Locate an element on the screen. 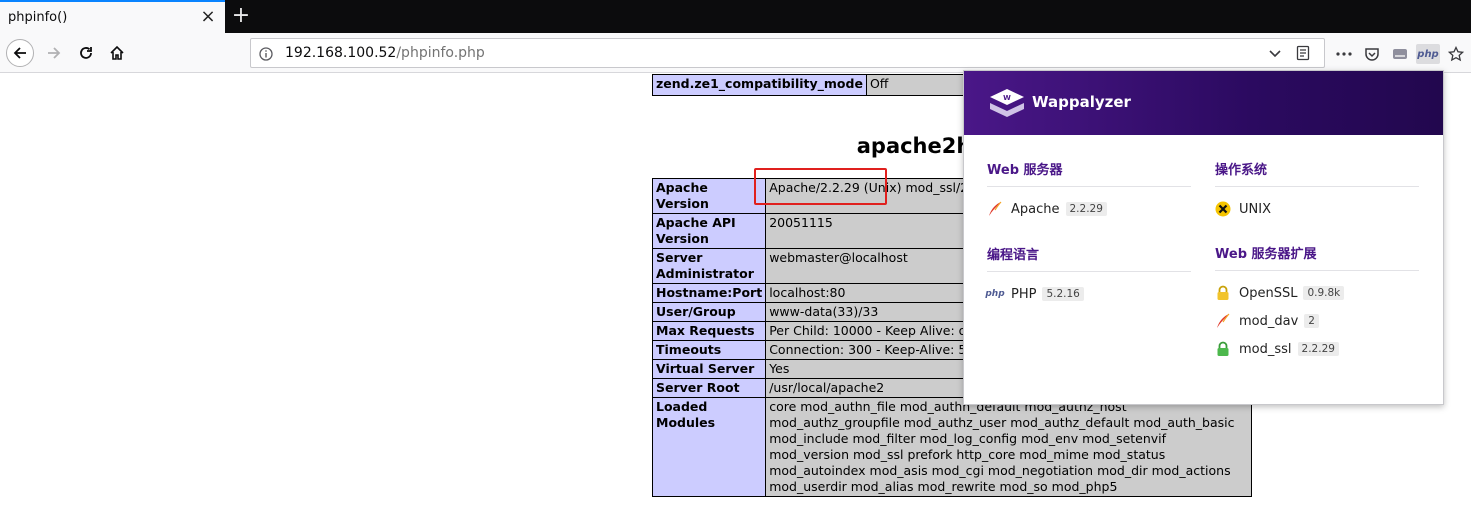 Image resolution: width=1471 pixels, height=514 pixels. chevron-down-icon is located at coordinates (1275, 55).